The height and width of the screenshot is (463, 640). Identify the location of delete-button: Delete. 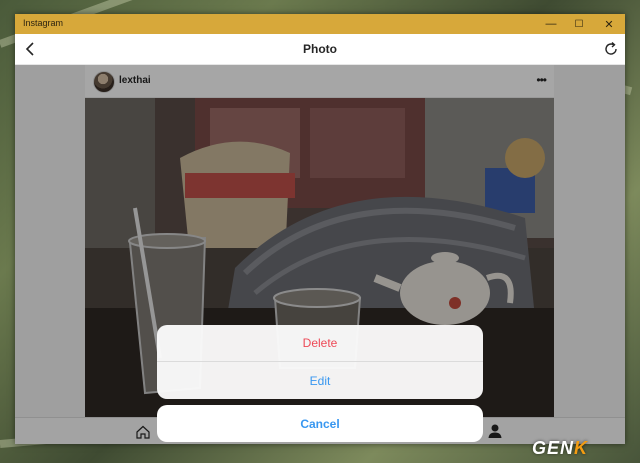
(320, 343).